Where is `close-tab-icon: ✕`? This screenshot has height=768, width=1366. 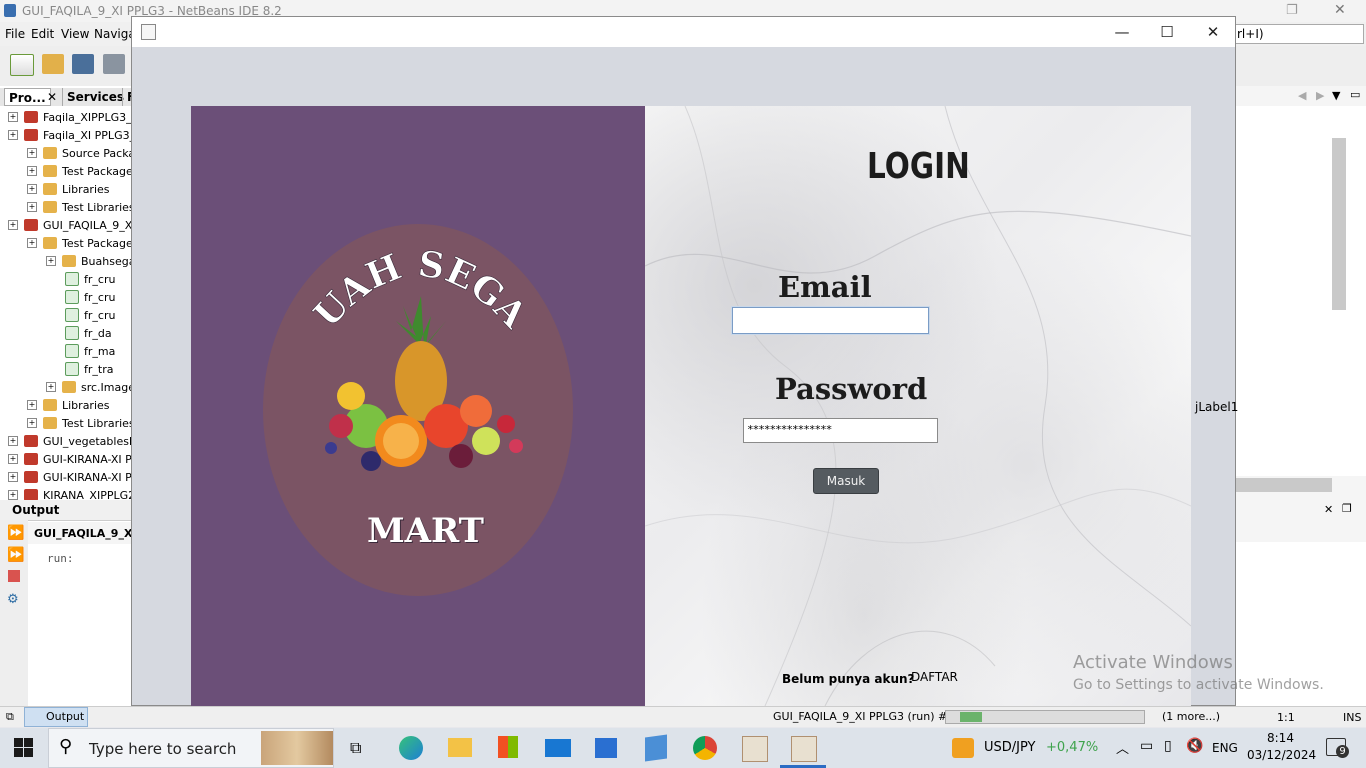 close-tab-icon: ✕ is located at coordinates (52, 97).